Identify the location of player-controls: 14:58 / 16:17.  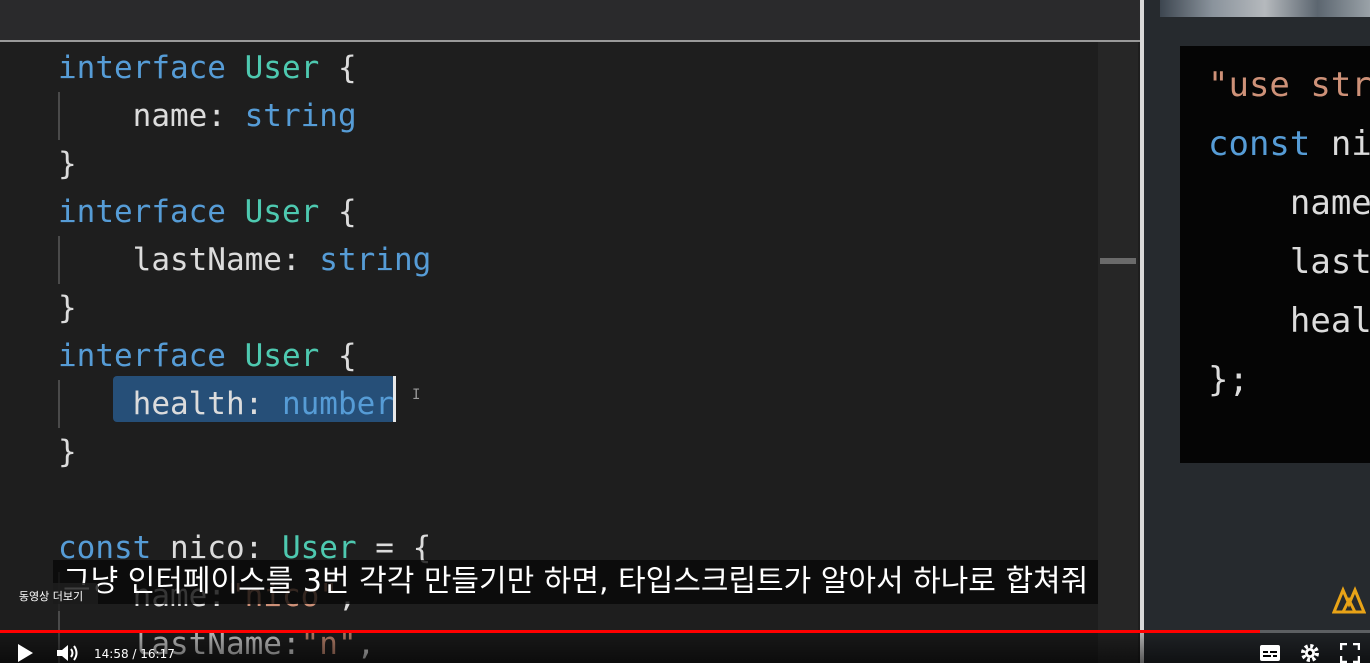
(685, 648).